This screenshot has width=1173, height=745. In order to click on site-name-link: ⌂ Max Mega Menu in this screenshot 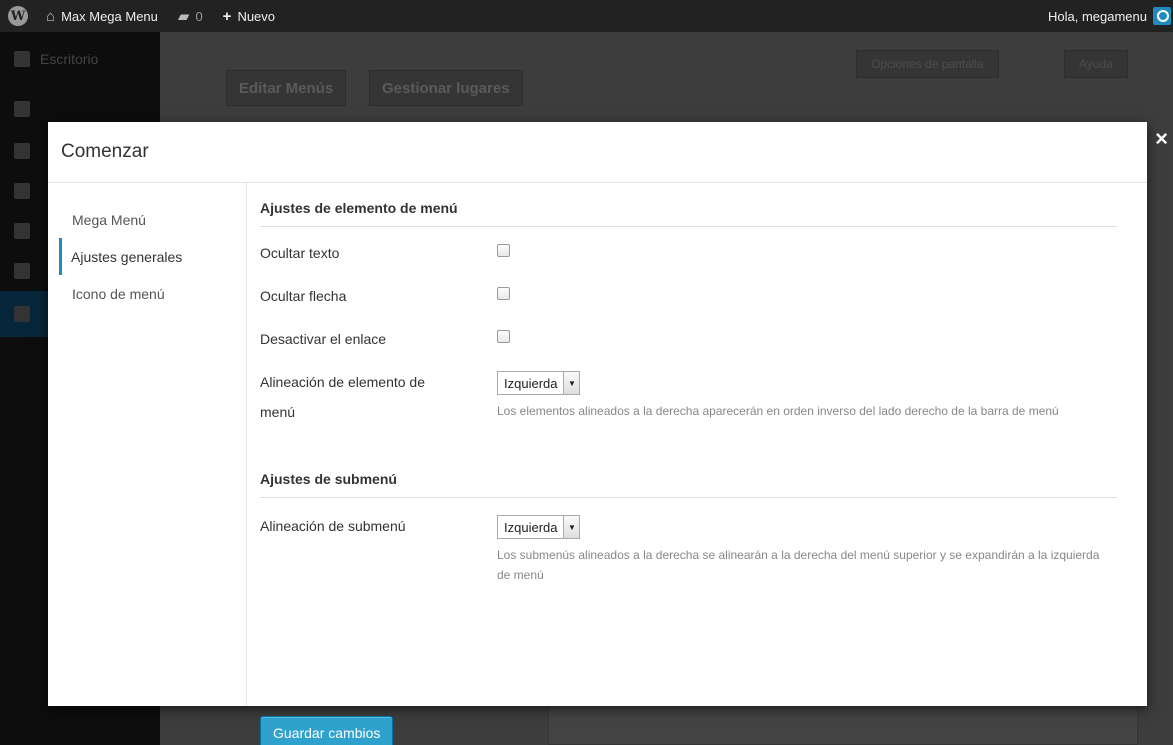, I will do `click(102, 16)`.